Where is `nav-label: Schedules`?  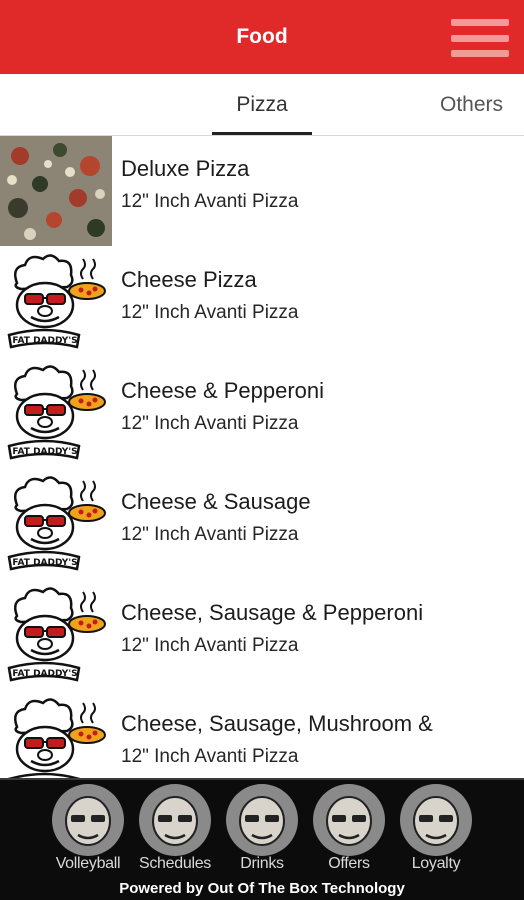 nav-label: Schedules is located at coordinates (175, 863).